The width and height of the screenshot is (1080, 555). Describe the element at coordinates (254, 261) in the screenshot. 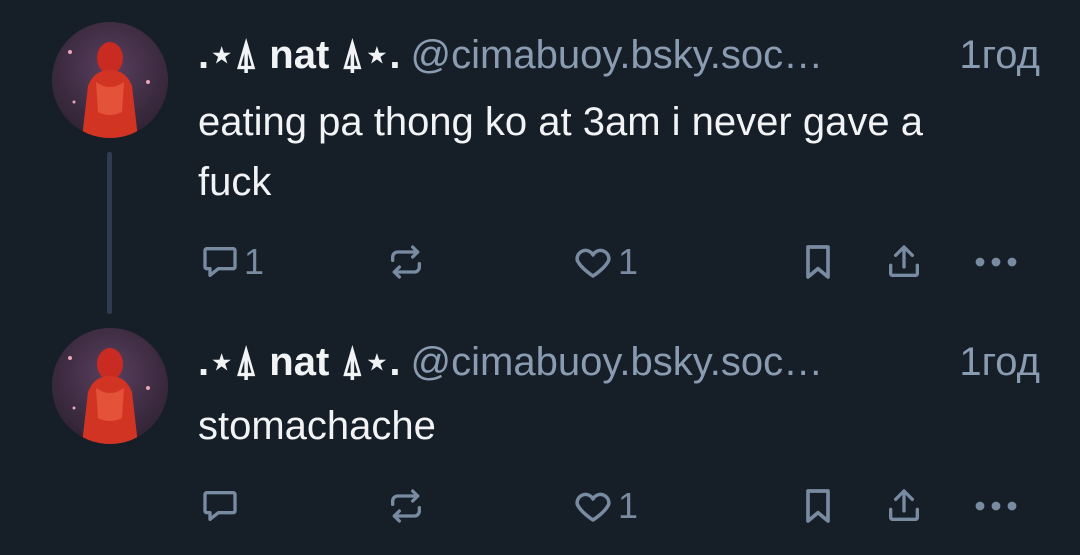

I see `reply-count: 1` at that location.